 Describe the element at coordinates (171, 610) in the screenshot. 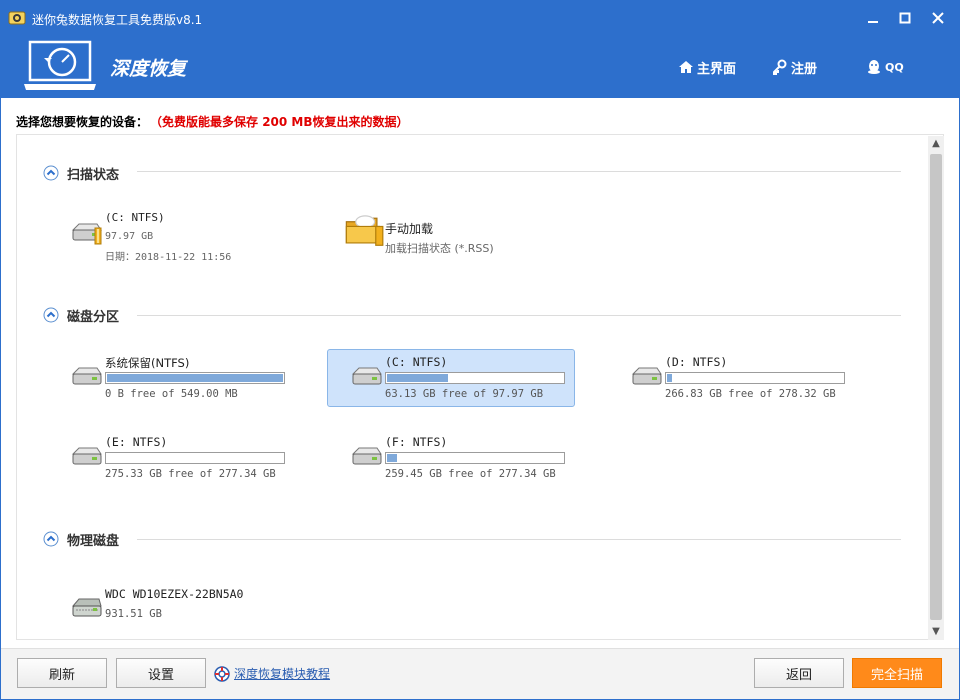

I see `physical-disk-wdc: WDC WD10EZEX-22BN5A0 931.51 GB` at that location.